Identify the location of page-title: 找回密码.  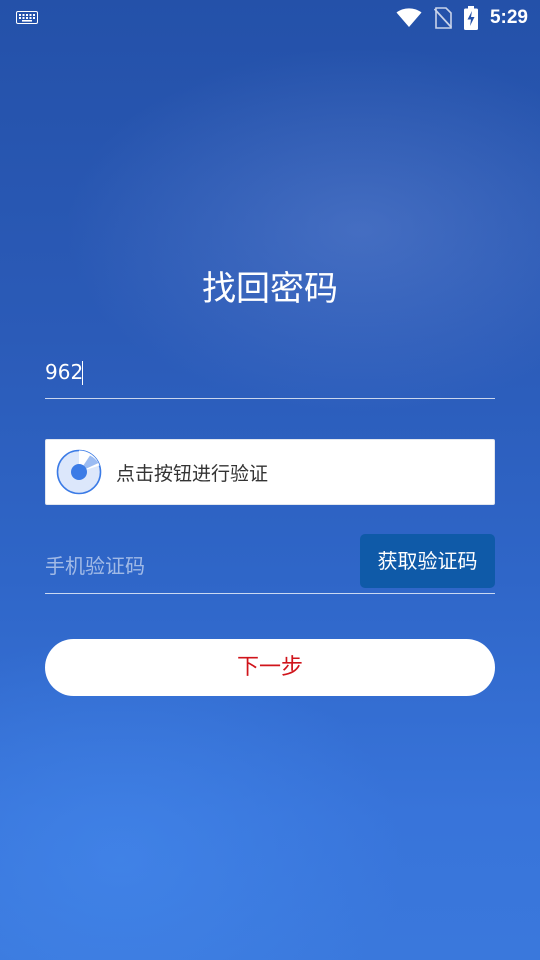
(270, 289).